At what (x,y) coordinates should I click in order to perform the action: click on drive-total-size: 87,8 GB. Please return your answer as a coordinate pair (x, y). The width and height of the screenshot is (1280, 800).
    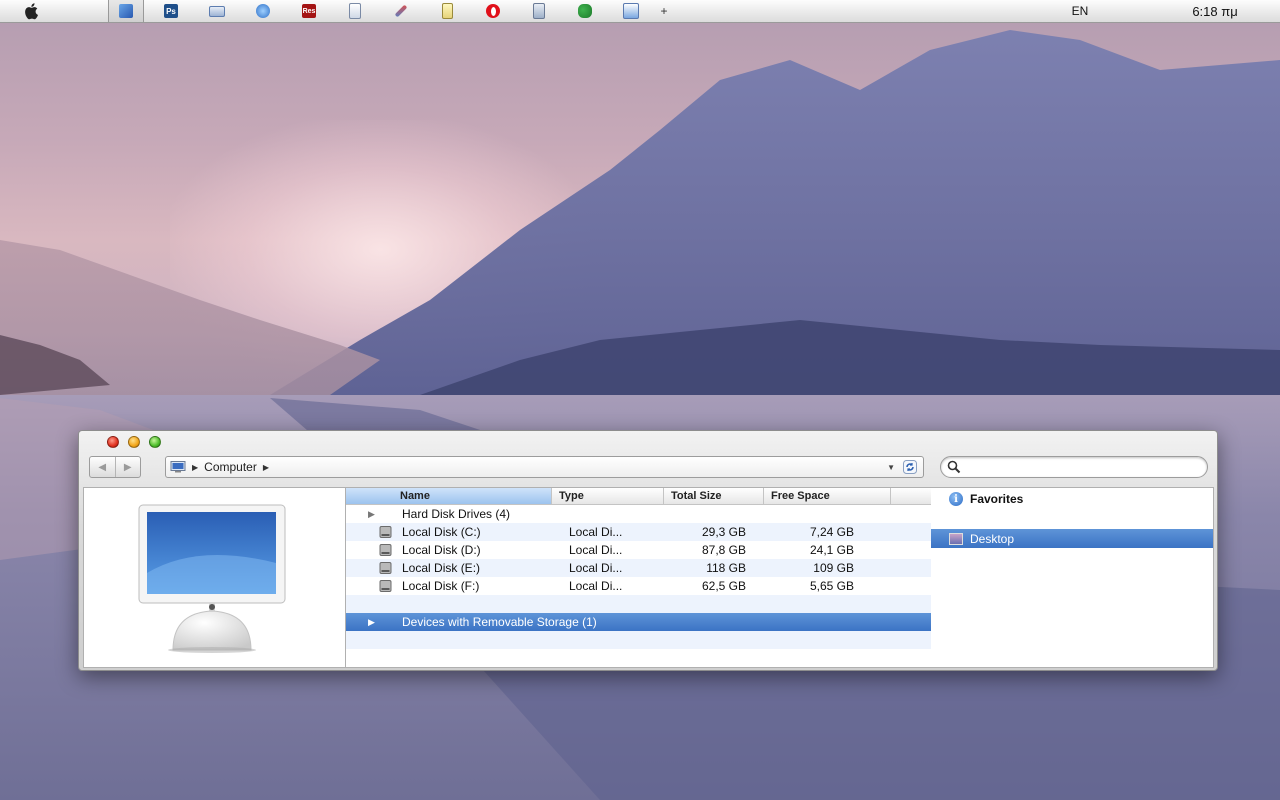
    Looking at the image, I should click on (723, 550).